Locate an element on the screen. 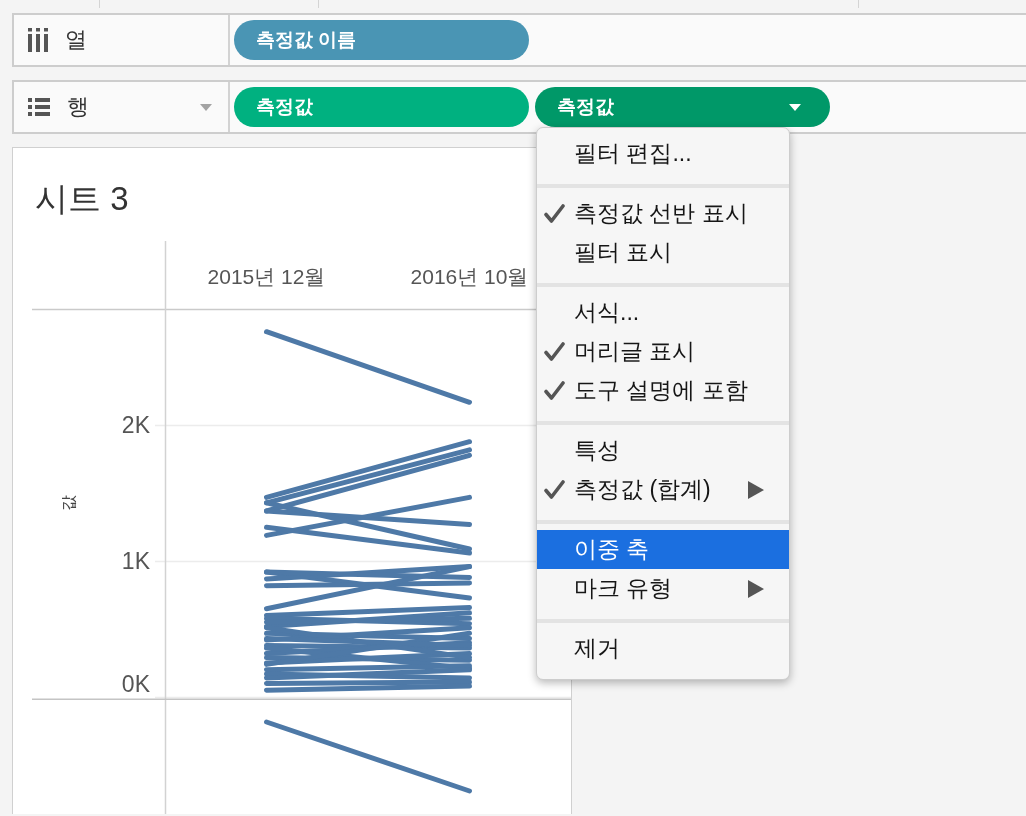 The image size is (1026, 816). axis-title: 값 is located at coordinates (68, 503).